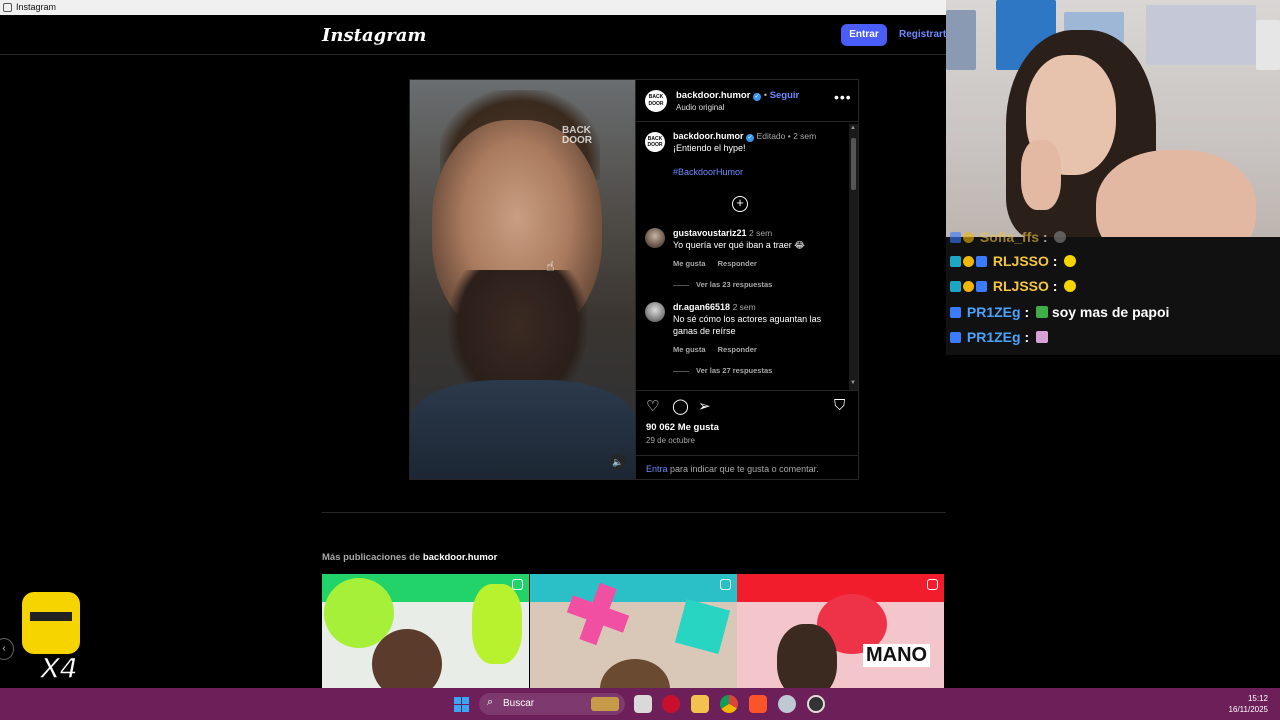 The image size is (1280, 720). I want to click on window-titlebar: Instagram, so click(473, 7).